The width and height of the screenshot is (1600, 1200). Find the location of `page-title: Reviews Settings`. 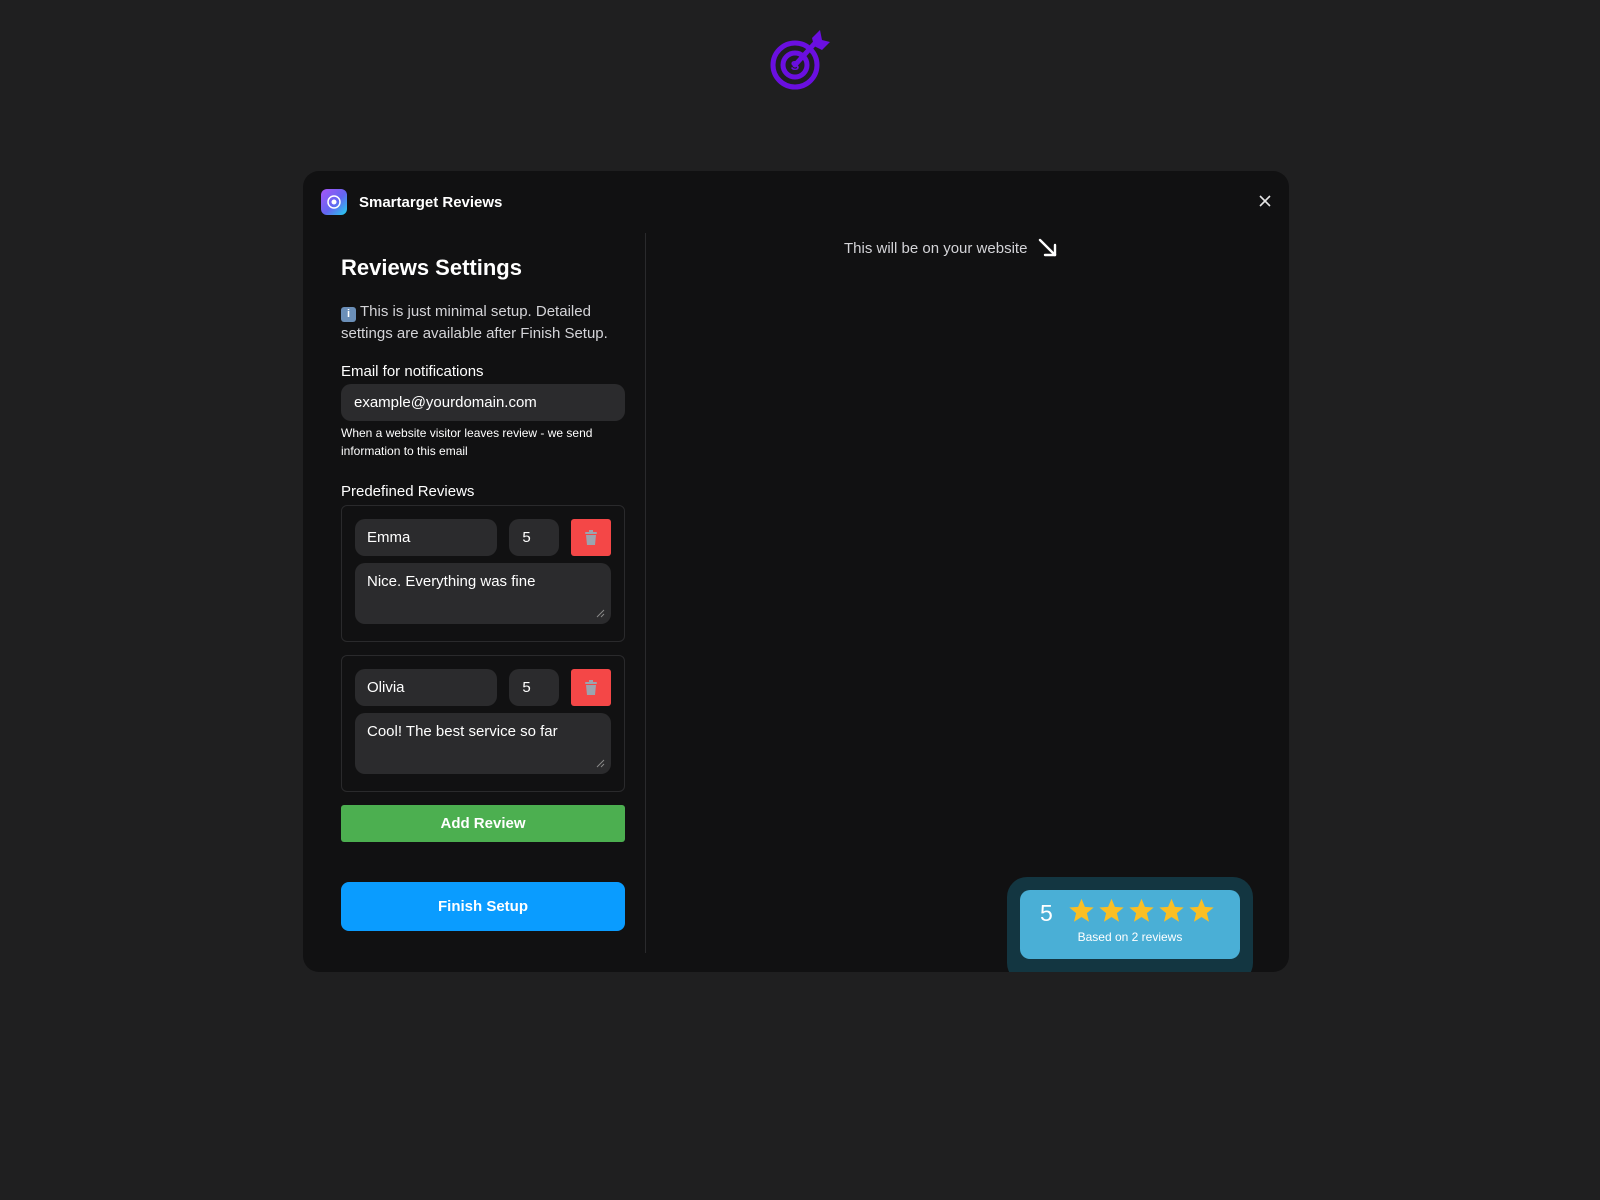

page-title: Reviews Settings is located at coordinates (431, 267).